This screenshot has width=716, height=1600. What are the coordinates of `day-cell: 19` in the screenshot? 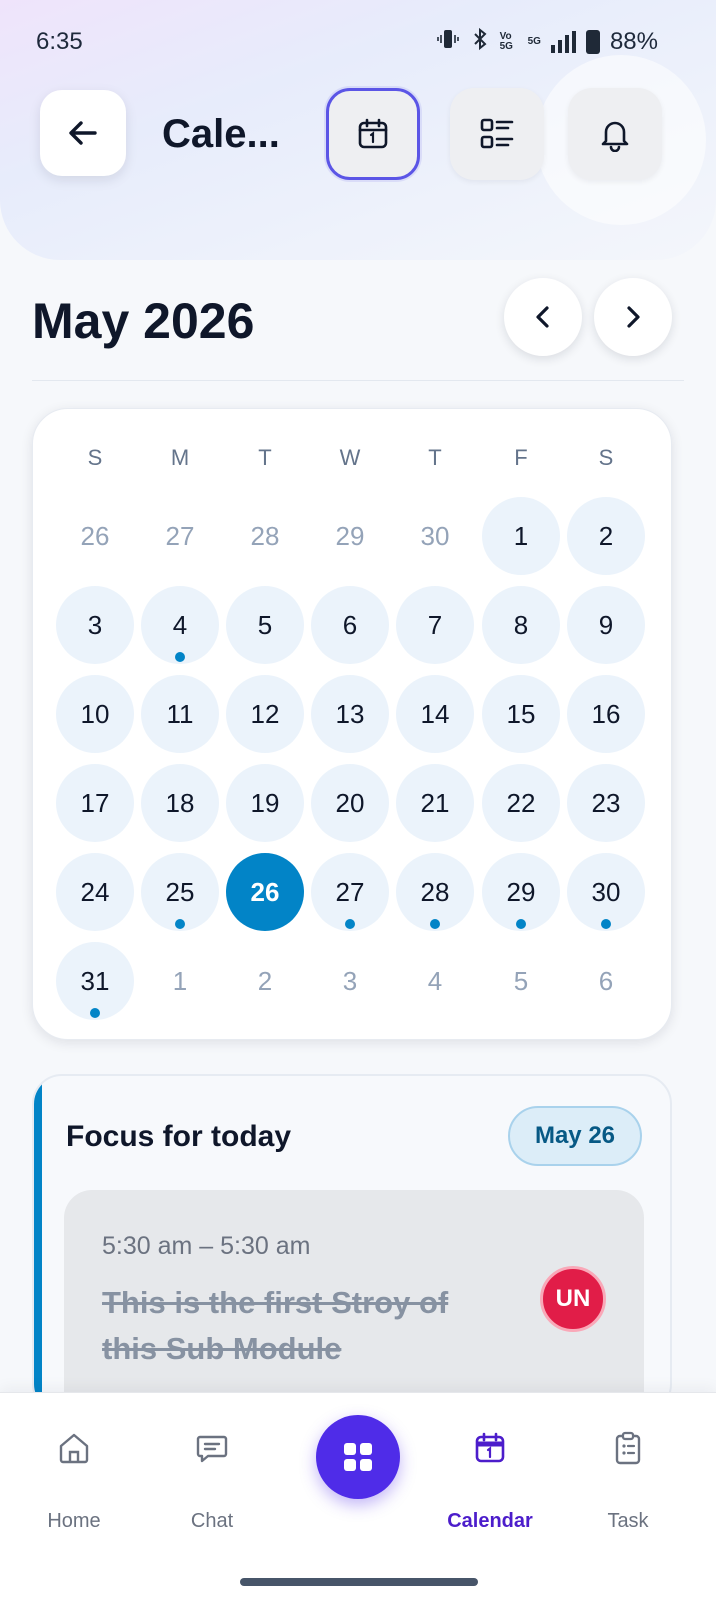 It's located at (265, 803).